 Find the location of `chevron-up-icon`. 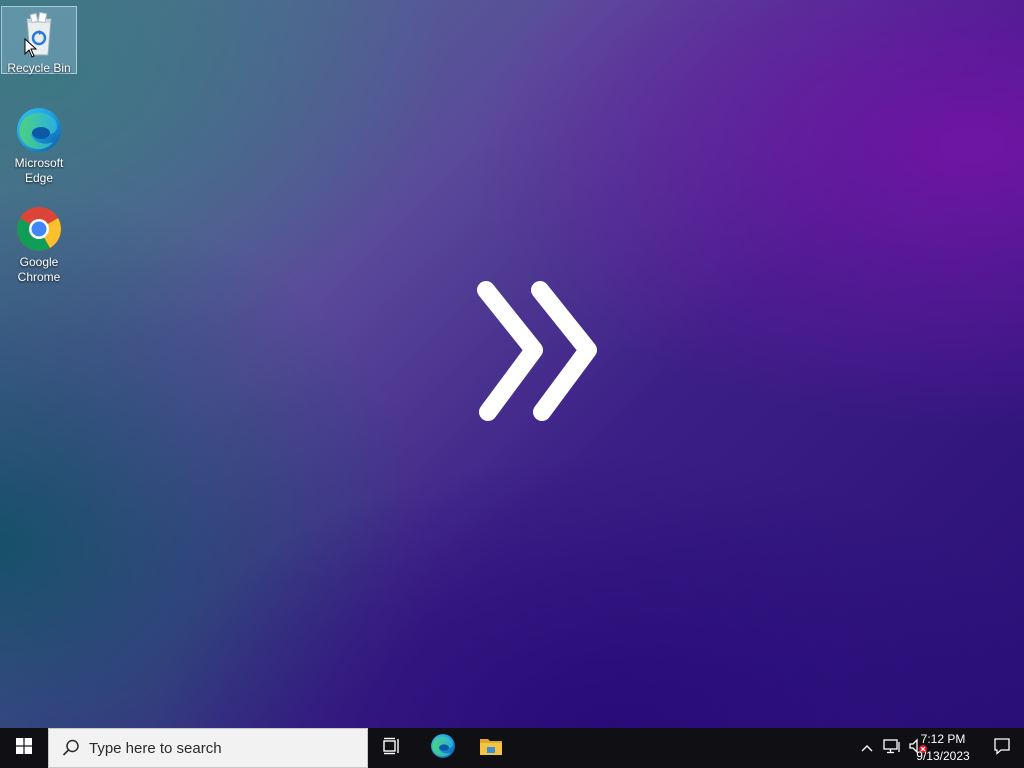

chevron-up-icon is located at coordinates (867, 748).